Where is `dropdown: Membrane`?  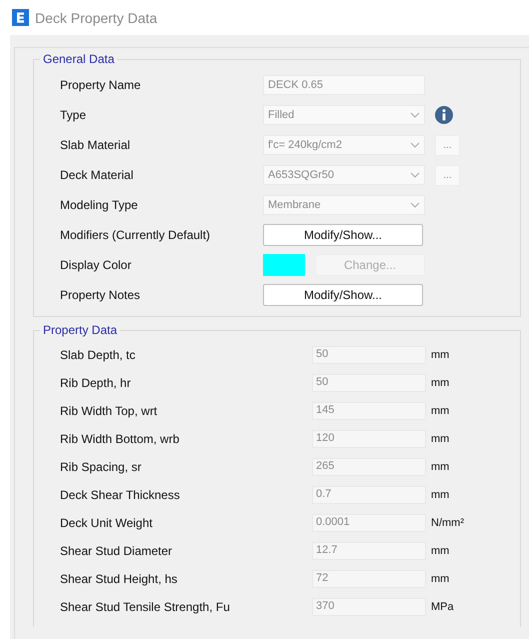
dropdown: Membrane is located at coordinates (344, 205).